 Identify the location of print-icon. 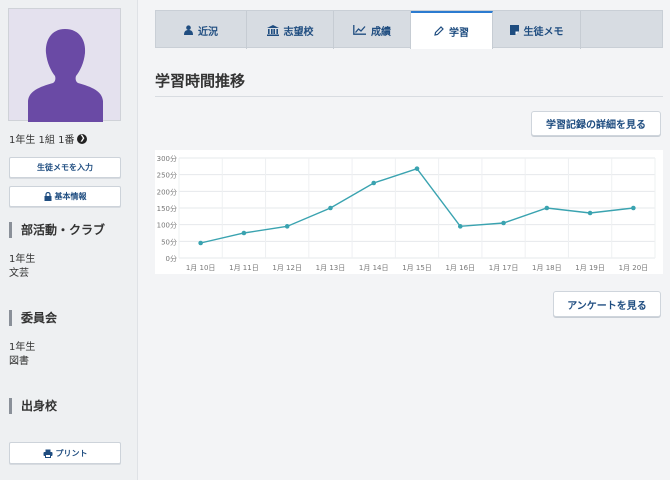
(47, 453).